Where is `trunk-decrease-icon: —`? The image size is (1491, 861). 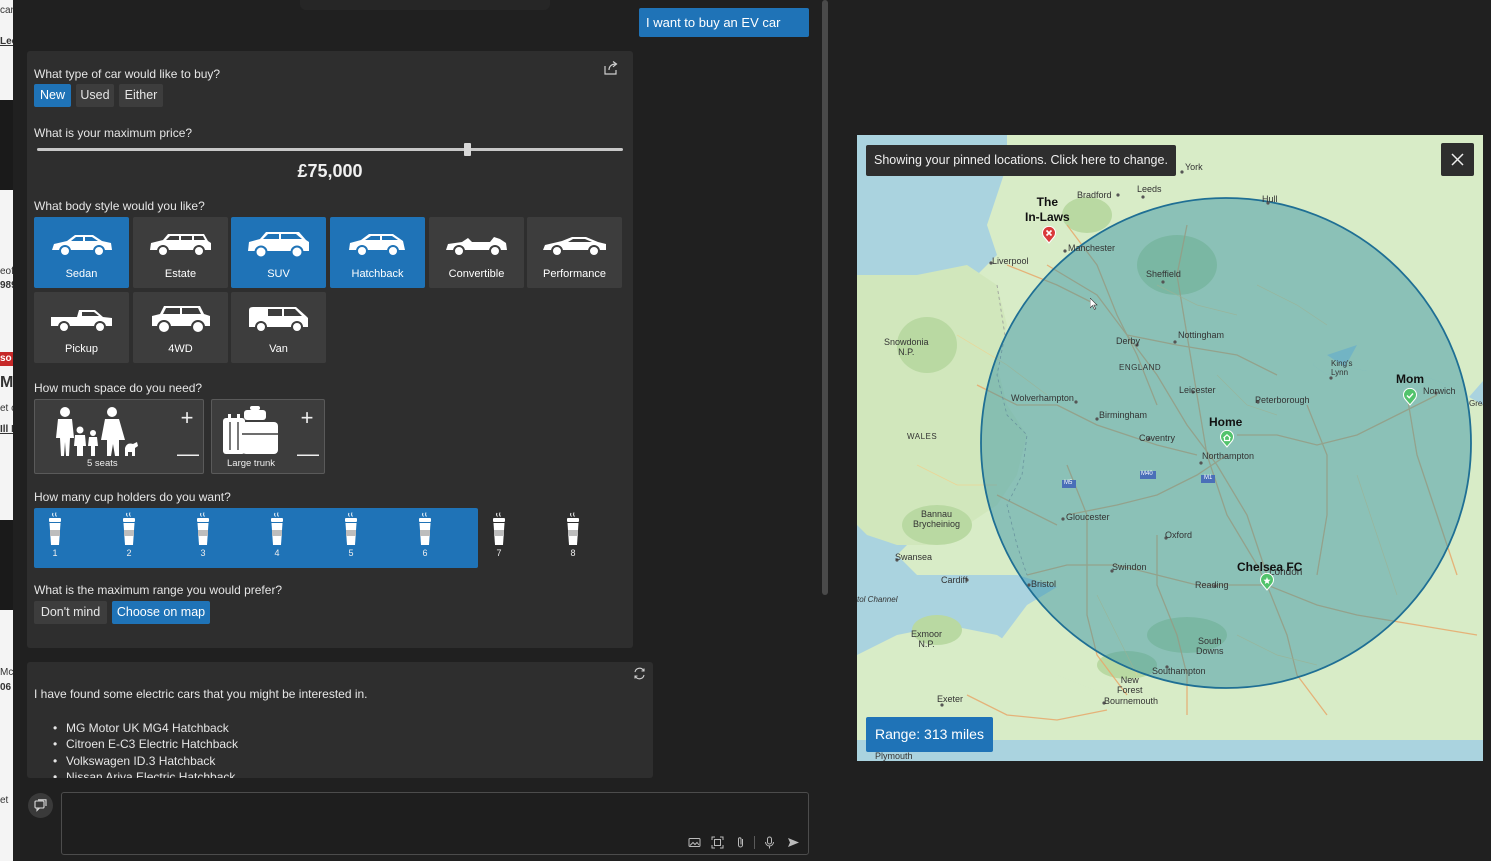 trunk-decrease-icon: — is located at coordinates (308, 454).